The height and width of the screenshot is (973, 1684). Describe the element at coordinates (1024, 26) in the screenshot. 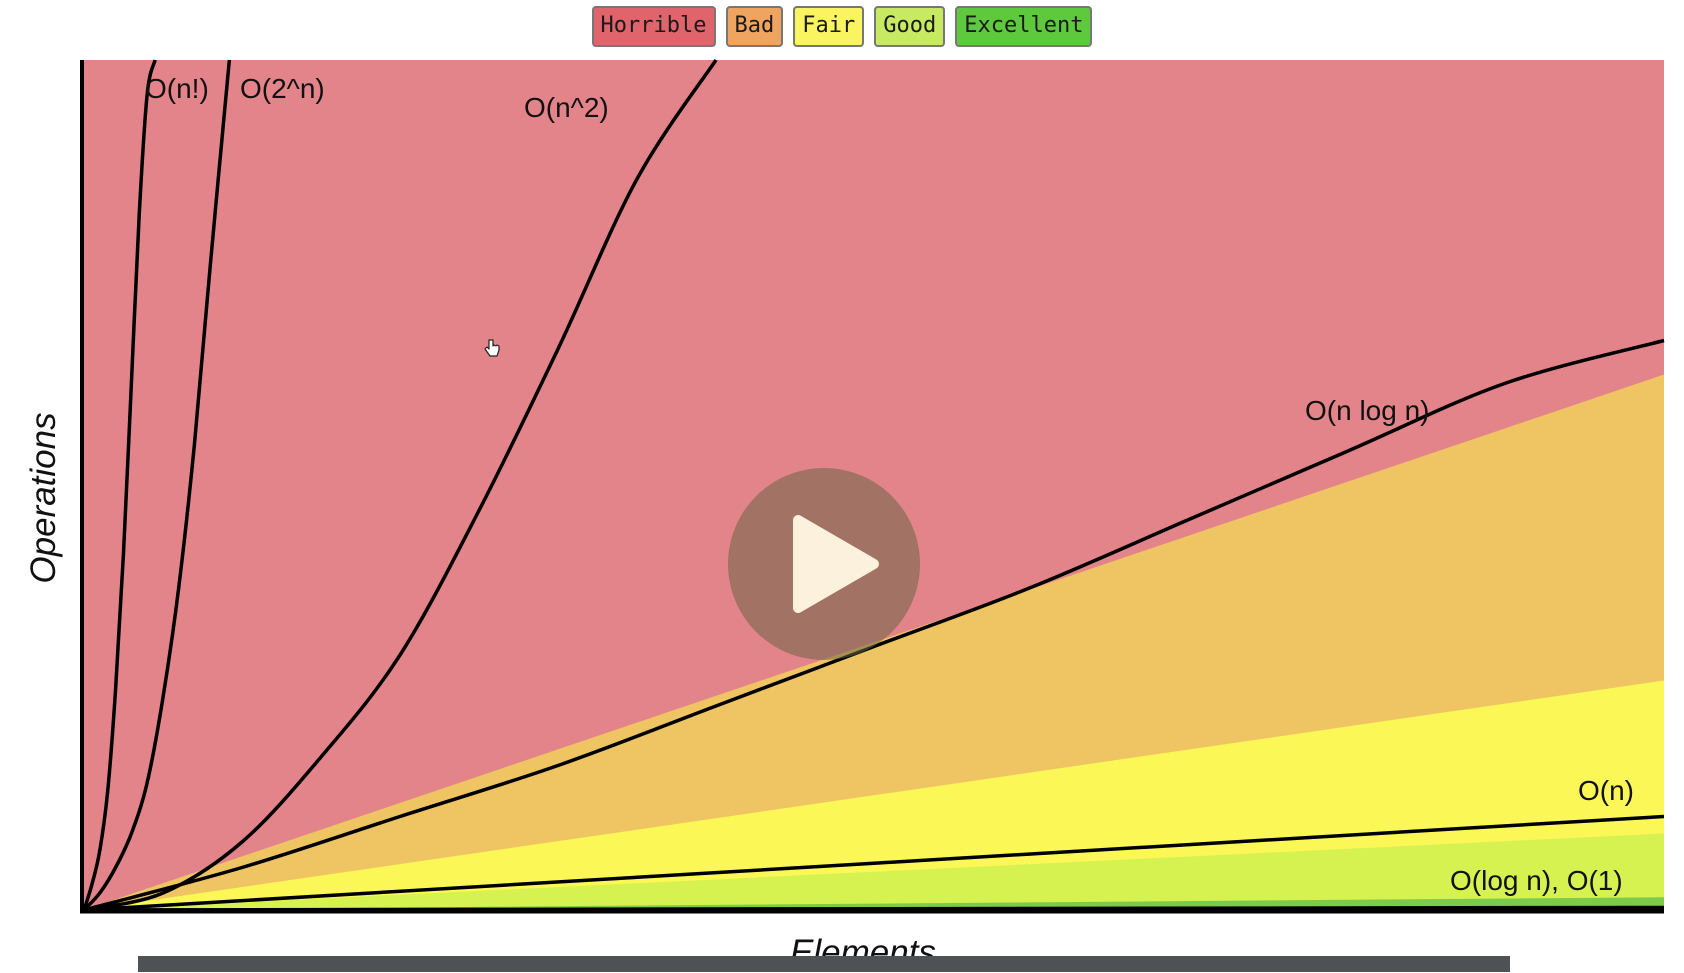

I see `legend-item-excellent: Excellent` at that location.